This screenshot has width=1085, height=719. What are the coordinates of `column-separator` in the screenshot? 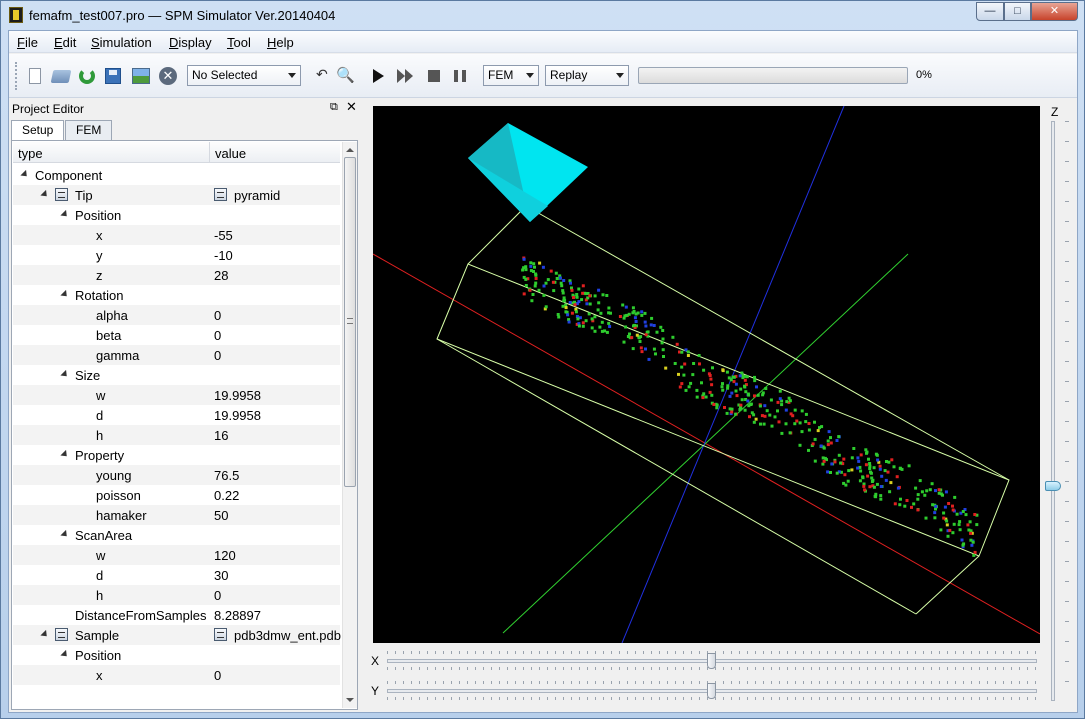 It's located at (209, 152).